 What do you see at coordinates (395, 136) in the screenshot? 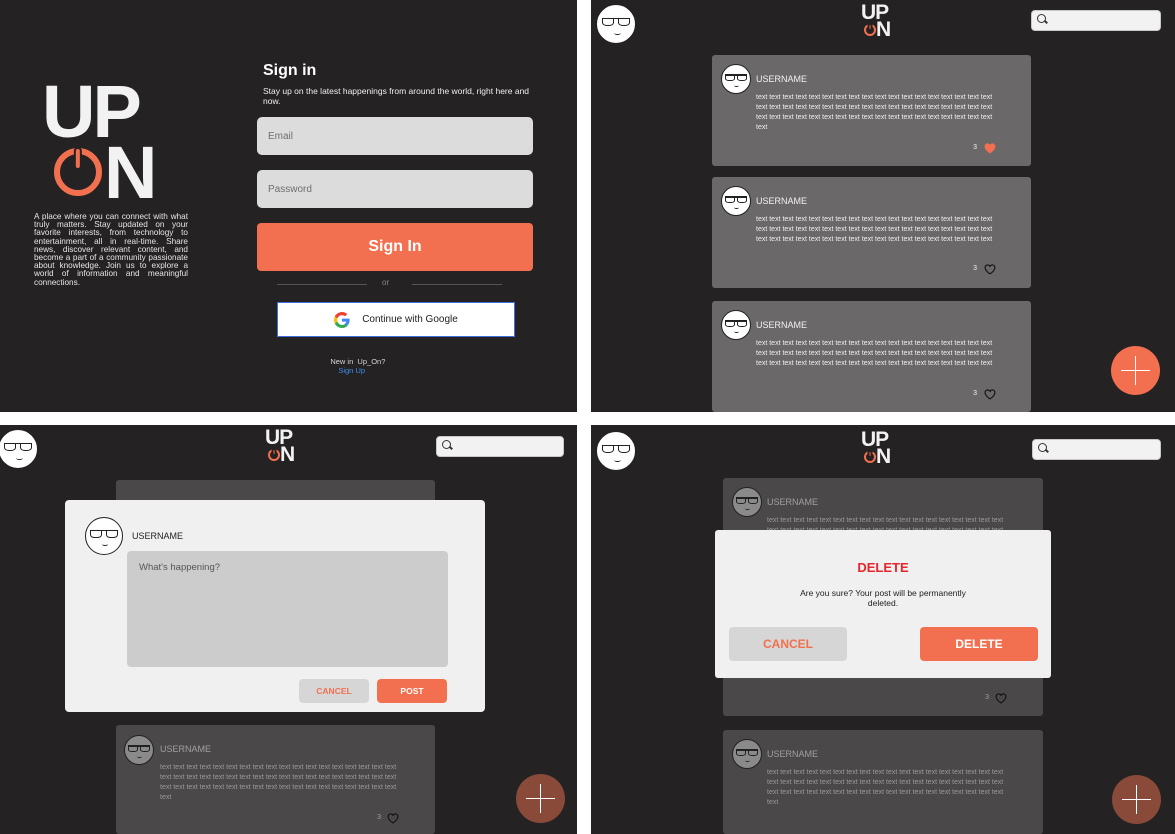
I see `email-field: Email` at bounding box center [395, 136].